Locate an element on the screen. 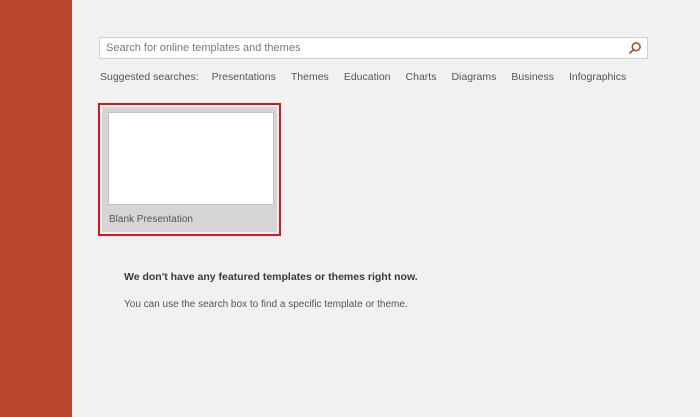  suggested-link-education: Education is located at coordinates (367, 77).